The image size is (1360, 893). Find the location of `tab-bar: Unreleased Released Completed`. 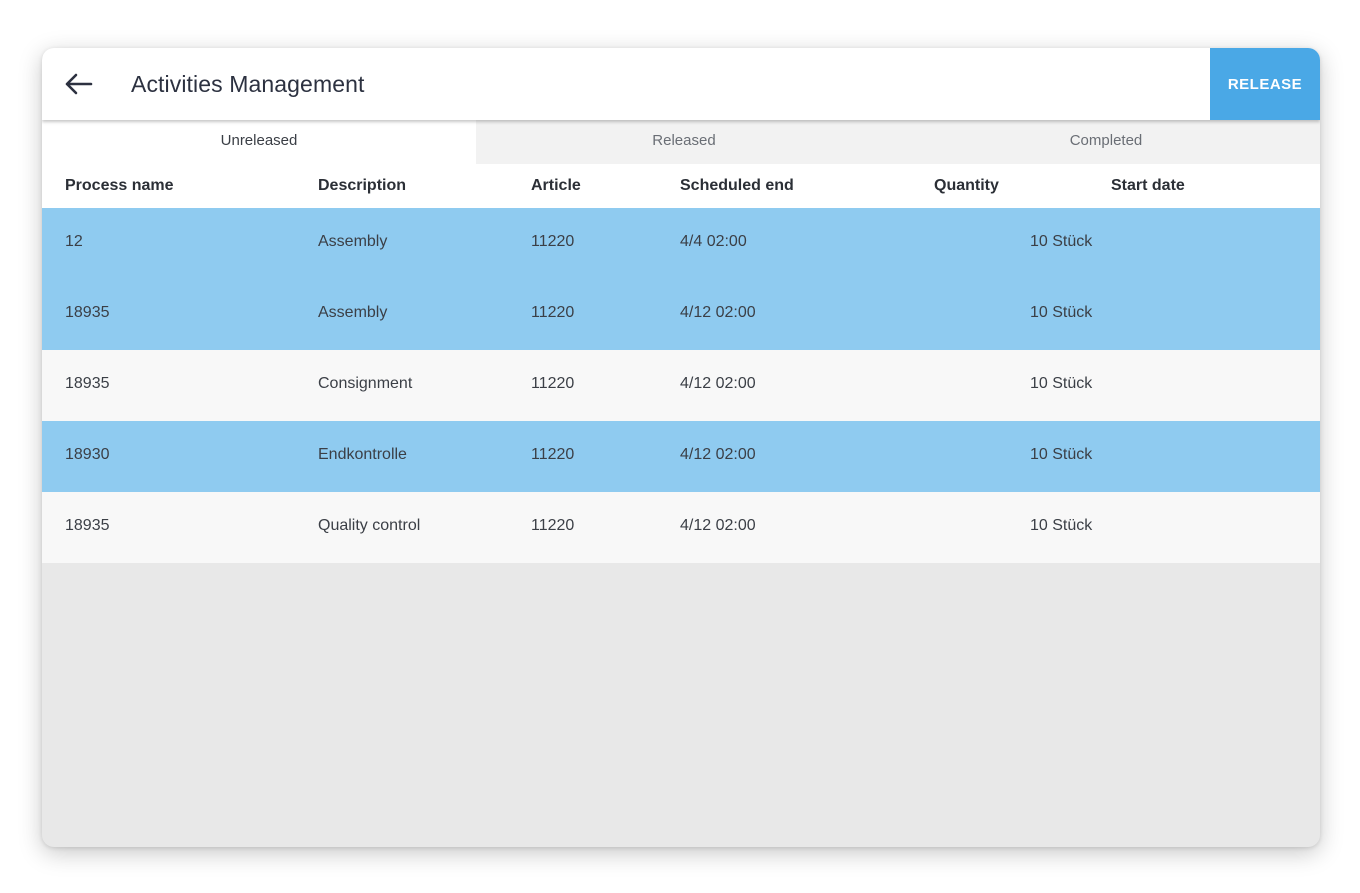

tab-bar: Unreleased Released Completed is located at coordinates (681, 142).